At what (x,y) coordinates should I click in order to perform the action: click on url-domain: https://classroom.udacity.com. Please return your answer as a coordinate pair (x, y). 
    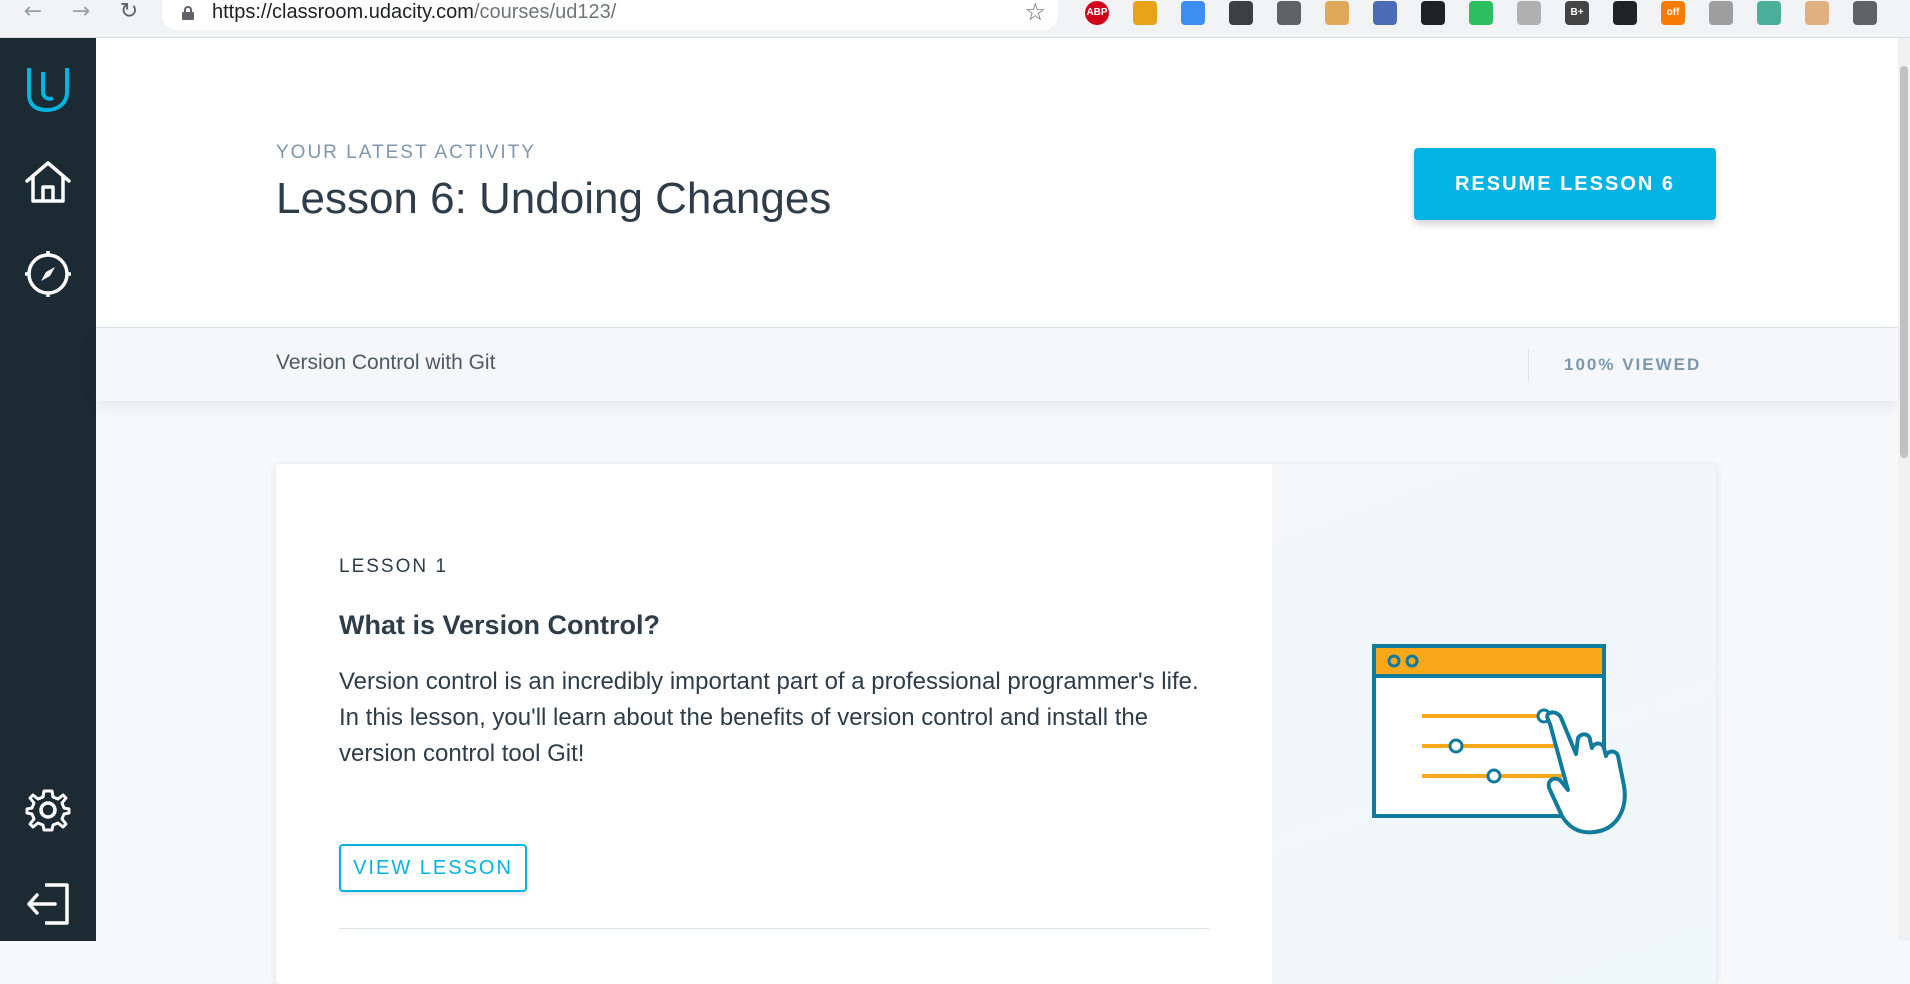
    Looking at the image, I should click on (343, 12).